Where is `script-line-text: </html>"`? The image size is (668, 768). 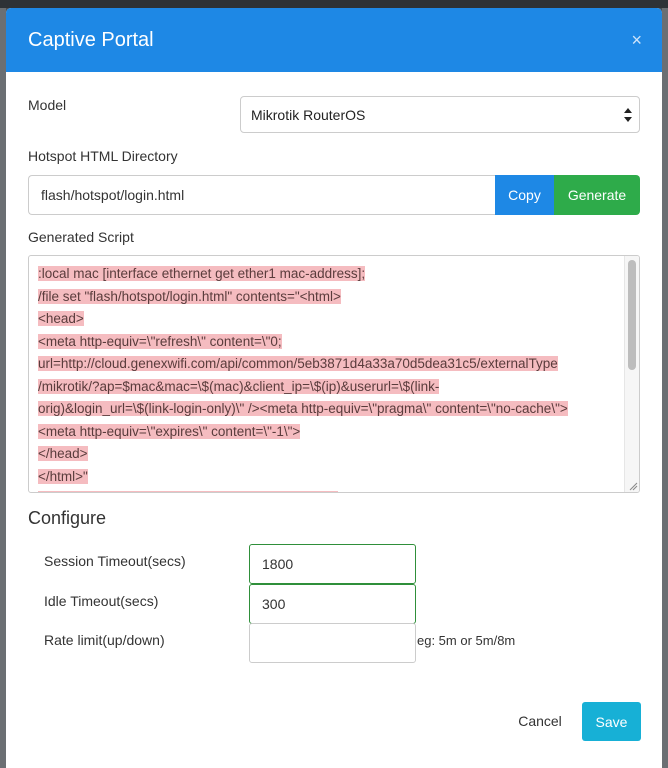 script-line-text: </html>" is located at coordinates (63, 476).